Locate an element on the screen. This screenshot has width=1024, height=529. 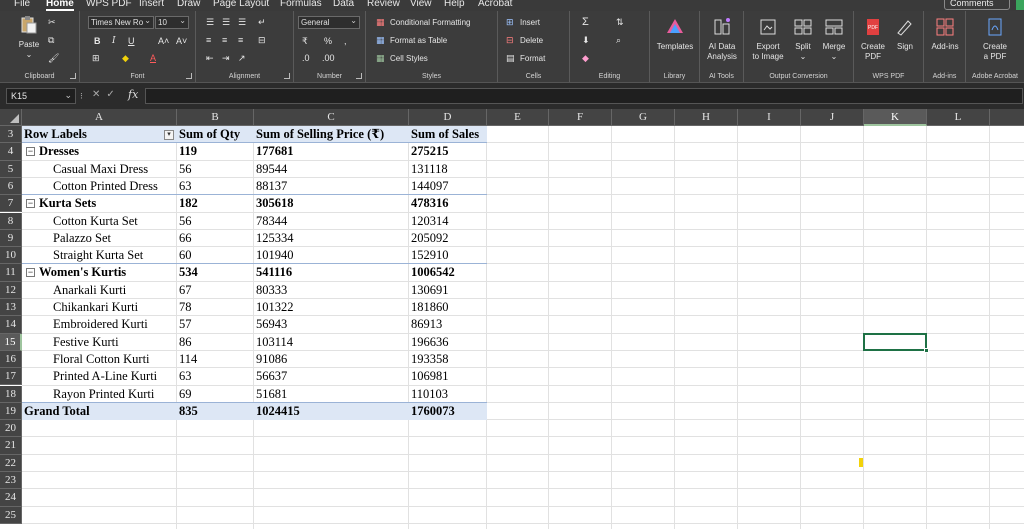
cell-d11: 1006542 is located at coordinates (448, 272).